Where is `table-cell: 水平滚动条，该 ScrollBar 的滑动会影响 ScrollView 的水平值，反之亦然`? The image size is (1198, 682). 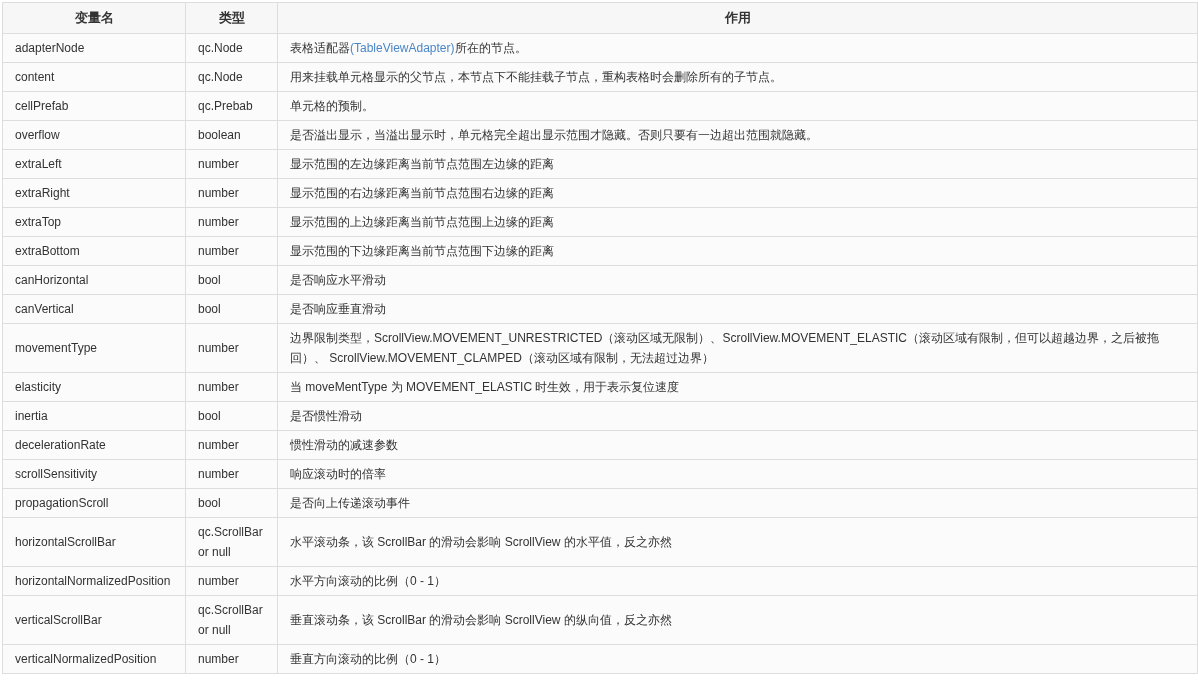 table-cell: 水平滚动条，该 ScrollBar 的滑动会影响 ScrollView 的水平值，反之亦然 is located at coordinates (737, 542).